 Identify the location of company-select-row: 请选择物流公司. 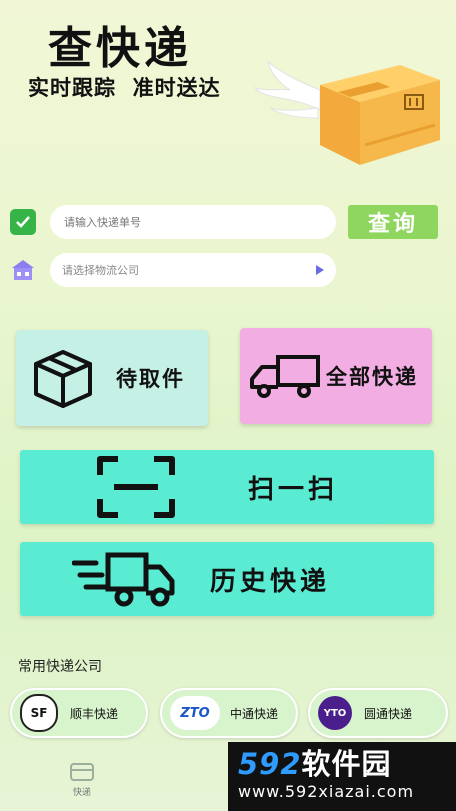
(173, 270).